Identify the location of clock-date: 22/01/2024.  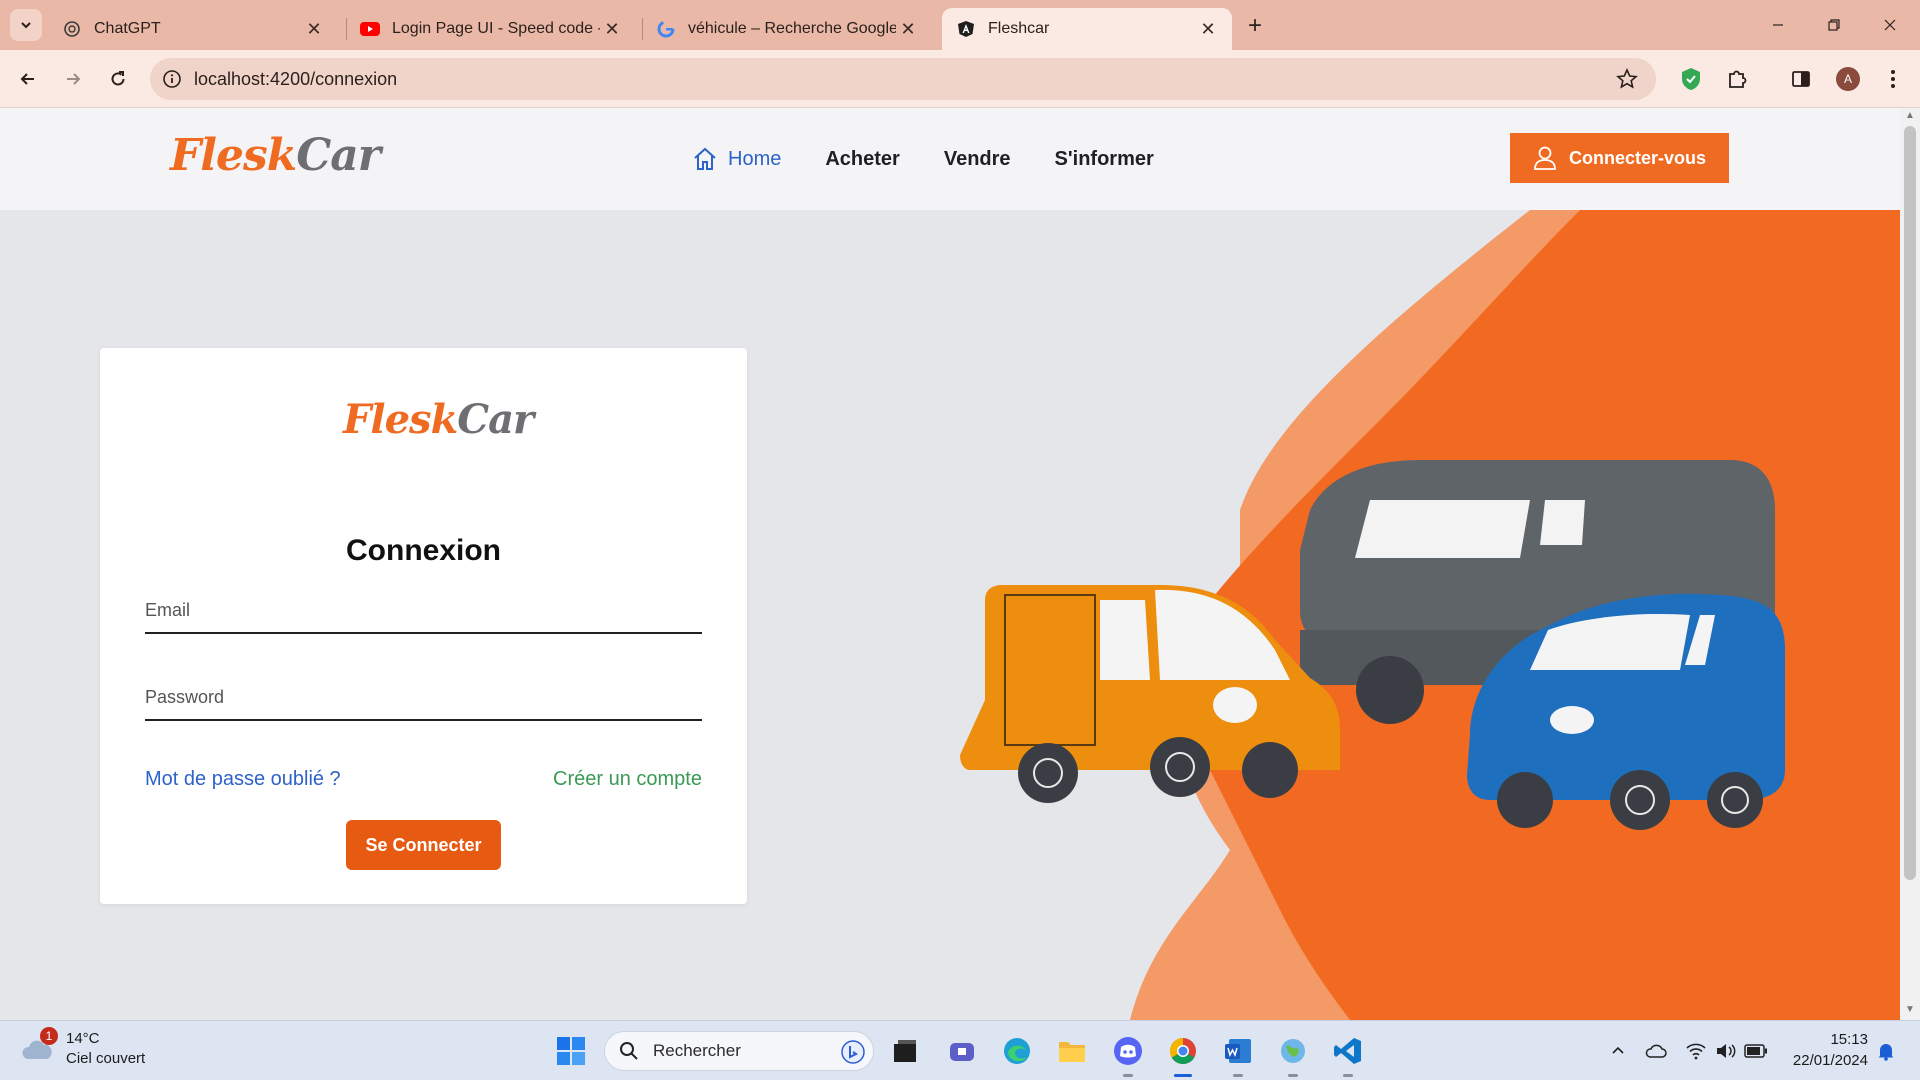
(1830, 1060).